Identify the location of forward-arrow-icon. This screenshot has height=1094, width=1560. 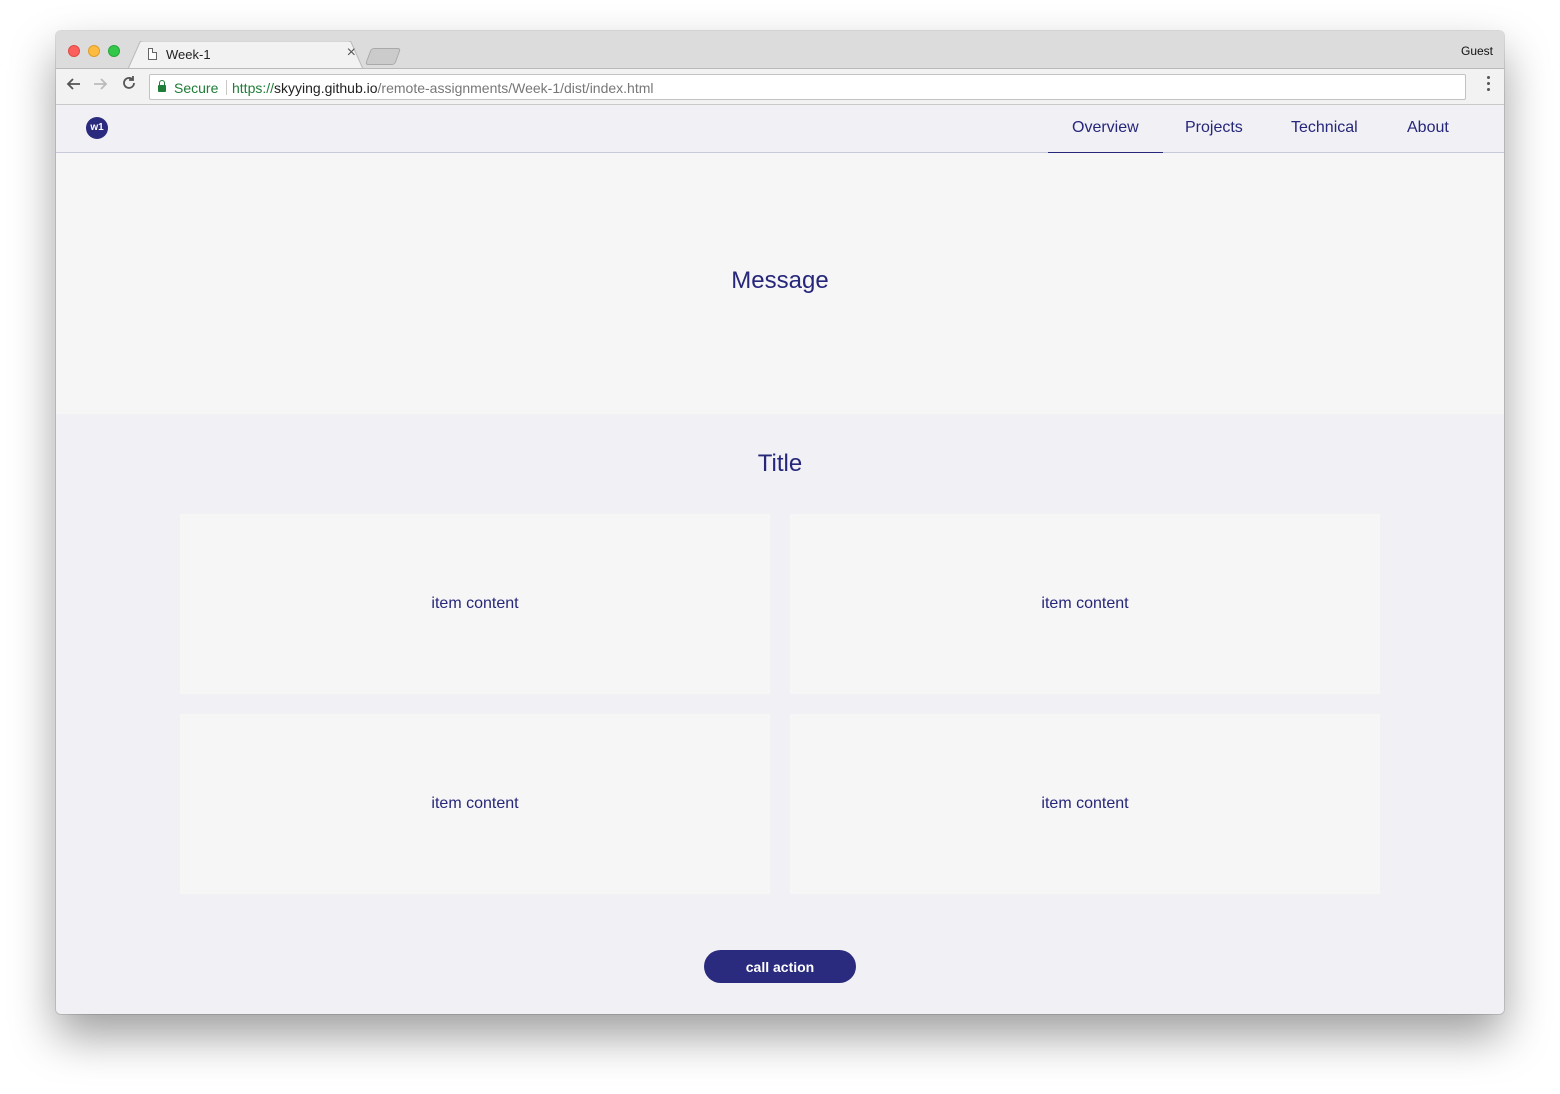
(101, 86).